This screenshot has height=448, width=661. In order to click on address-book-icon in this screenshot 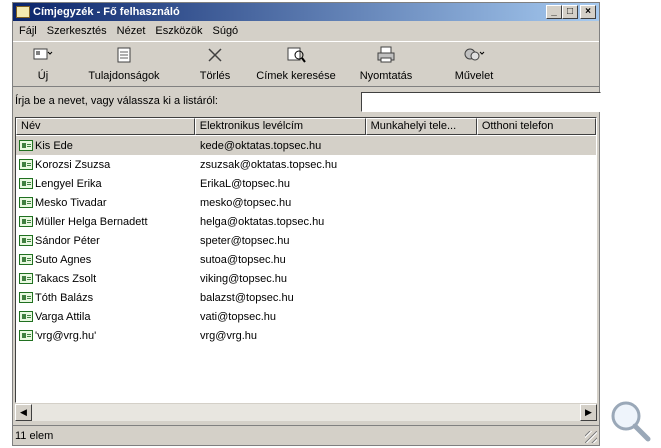, I will do `click(23, 12)`.